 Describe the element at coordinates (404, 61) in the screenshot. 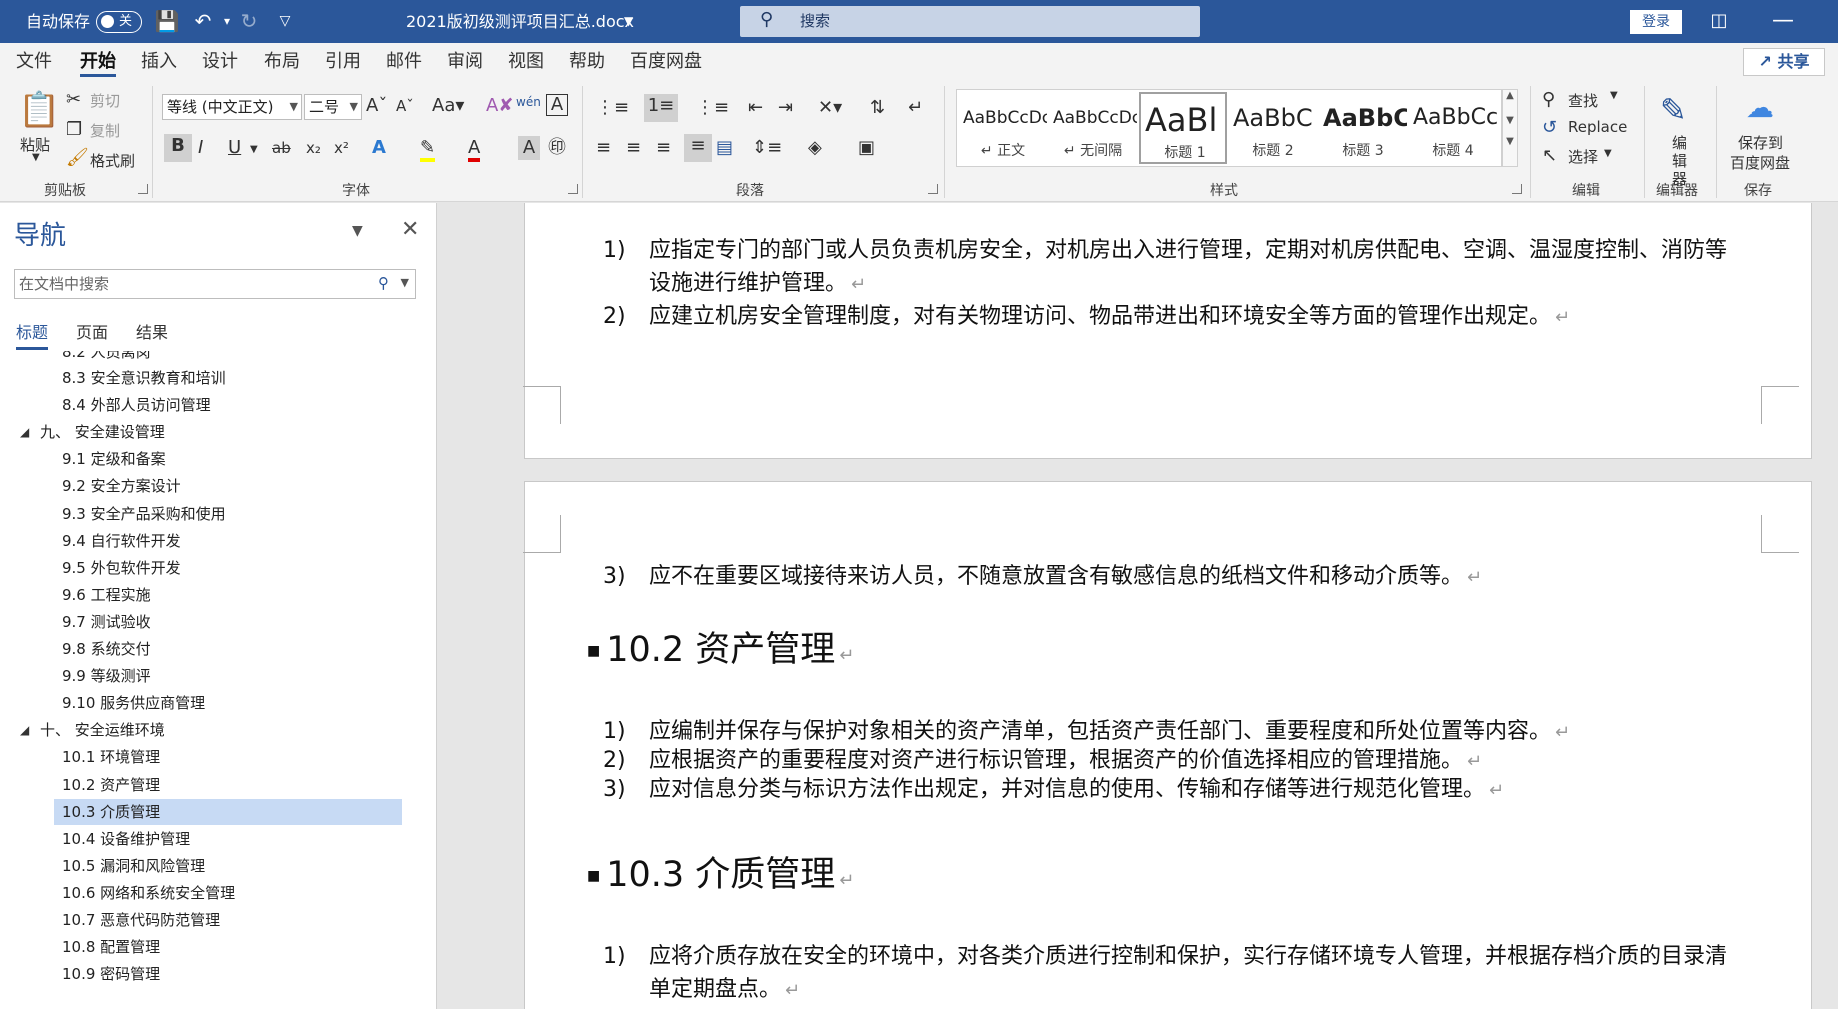

I see `menu-mailings: 邮件` at that location.